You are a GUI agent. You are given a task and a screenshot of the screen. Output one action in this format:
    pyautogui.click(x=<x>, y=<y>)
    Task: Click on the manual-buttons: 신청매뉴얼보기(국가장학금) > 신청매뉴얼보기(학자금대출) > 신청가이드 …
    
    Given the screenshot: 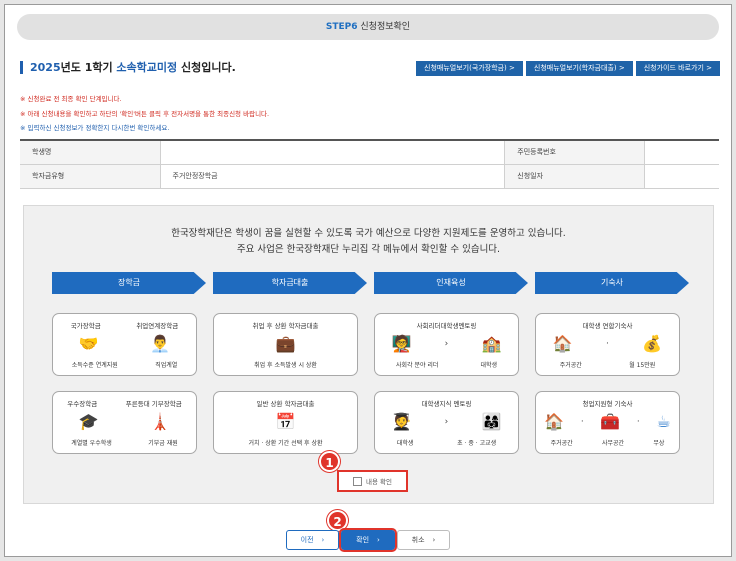 What is the action you would take?
    pyautogui.click(x=568, y=68)
    